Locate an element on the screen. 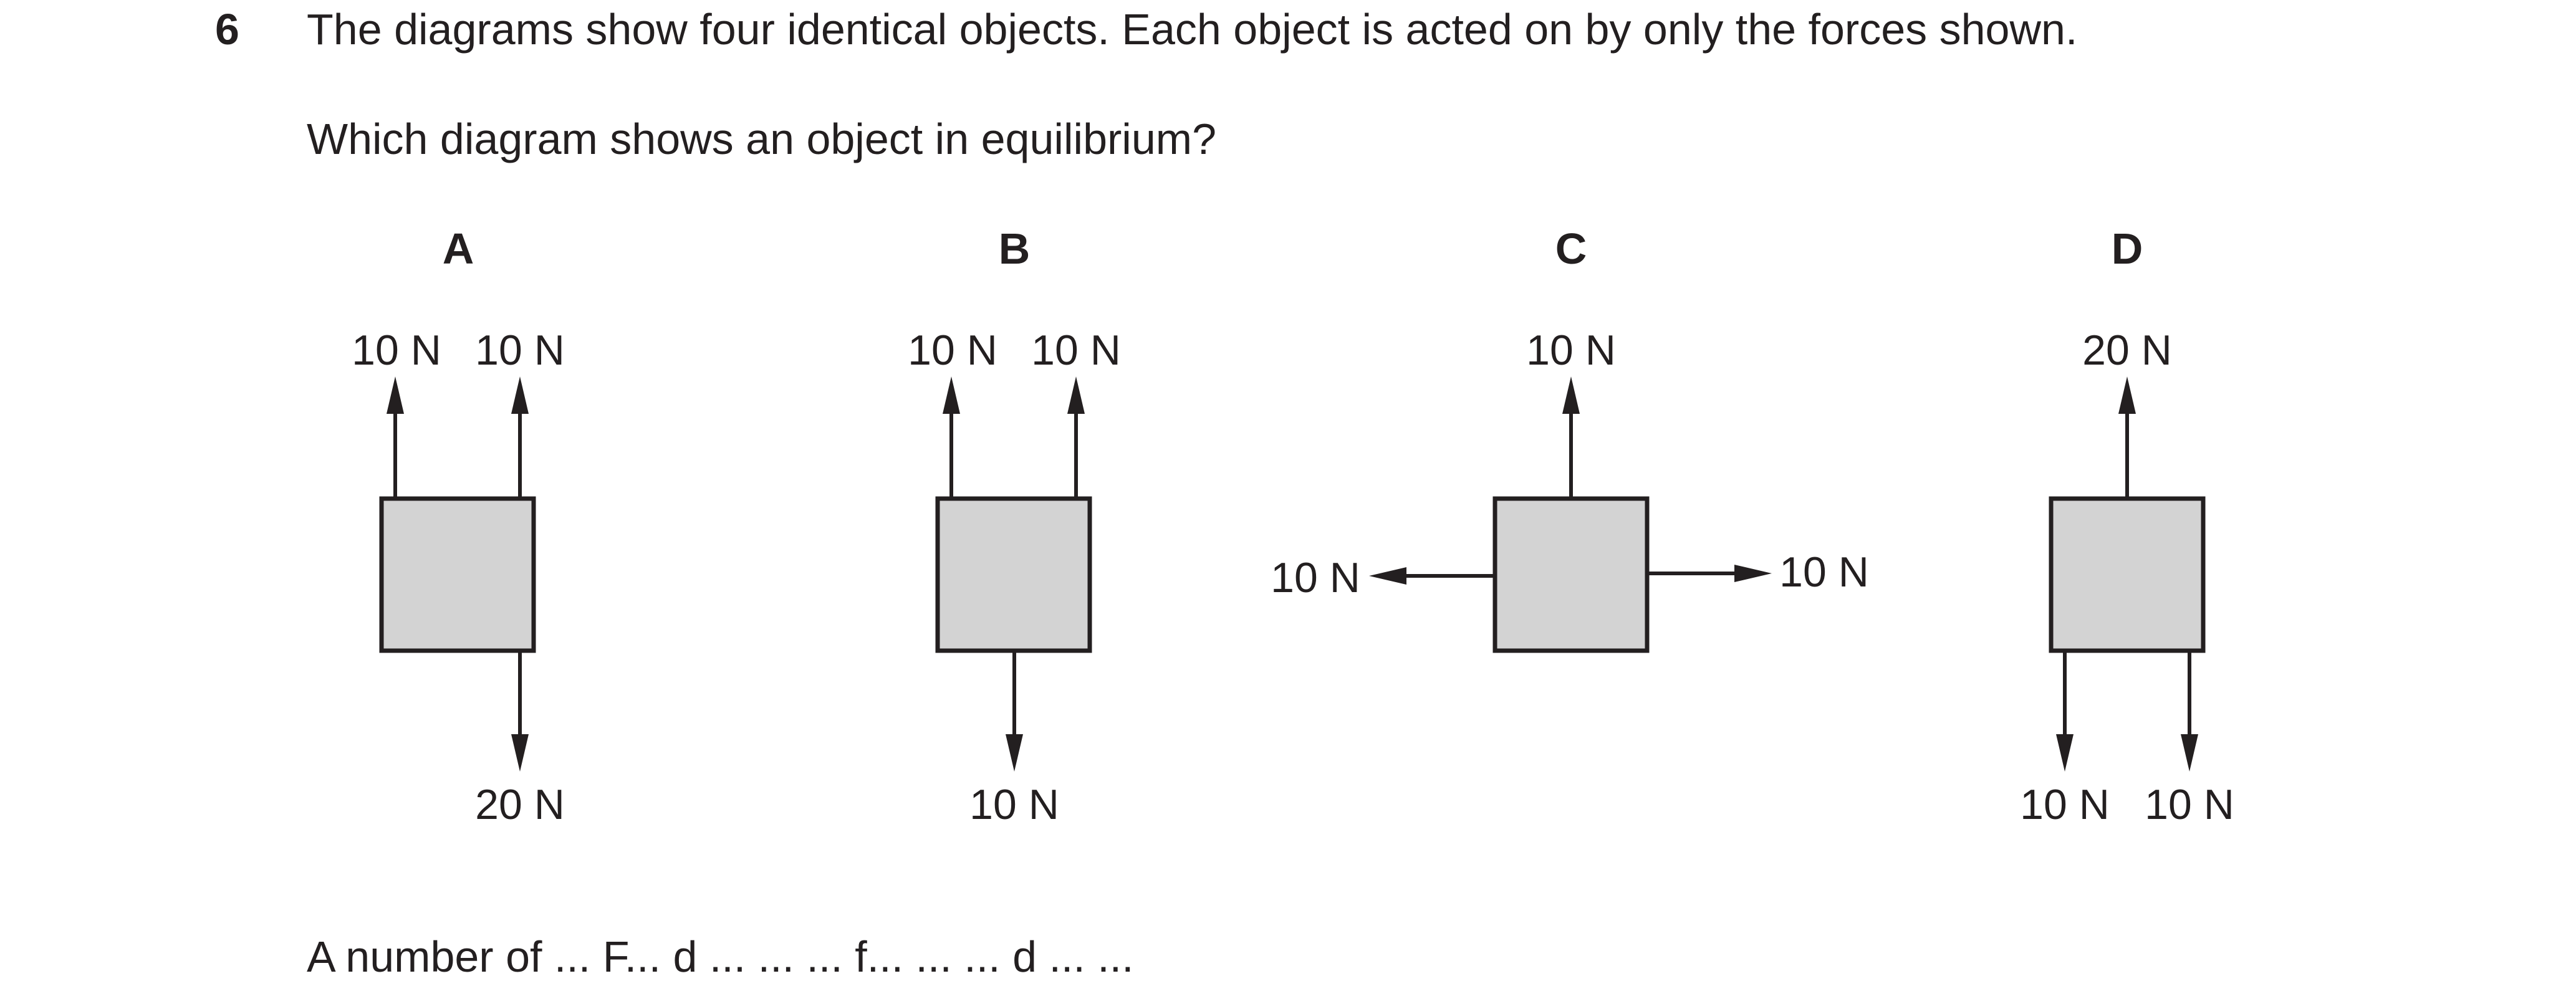  diagram-d-bottom-right-force-label: 10 N is located at coordinates (2189, 804).